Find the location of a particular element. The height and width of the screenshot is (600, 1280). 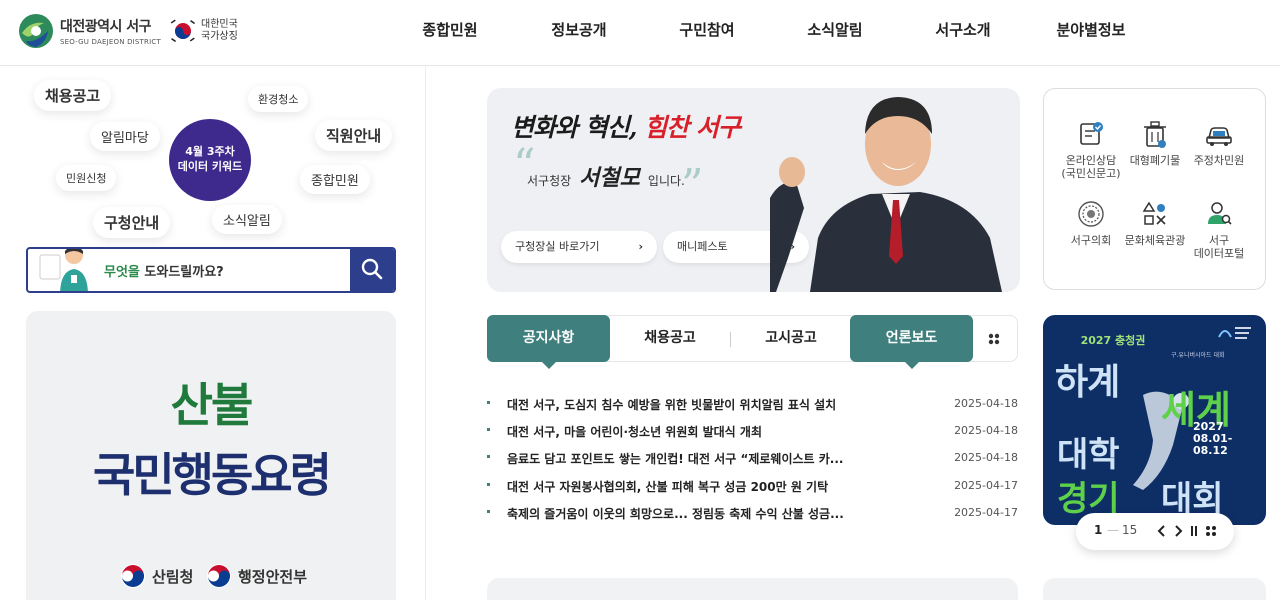

pager-total: 15 is located at coordinates (1130, 530).